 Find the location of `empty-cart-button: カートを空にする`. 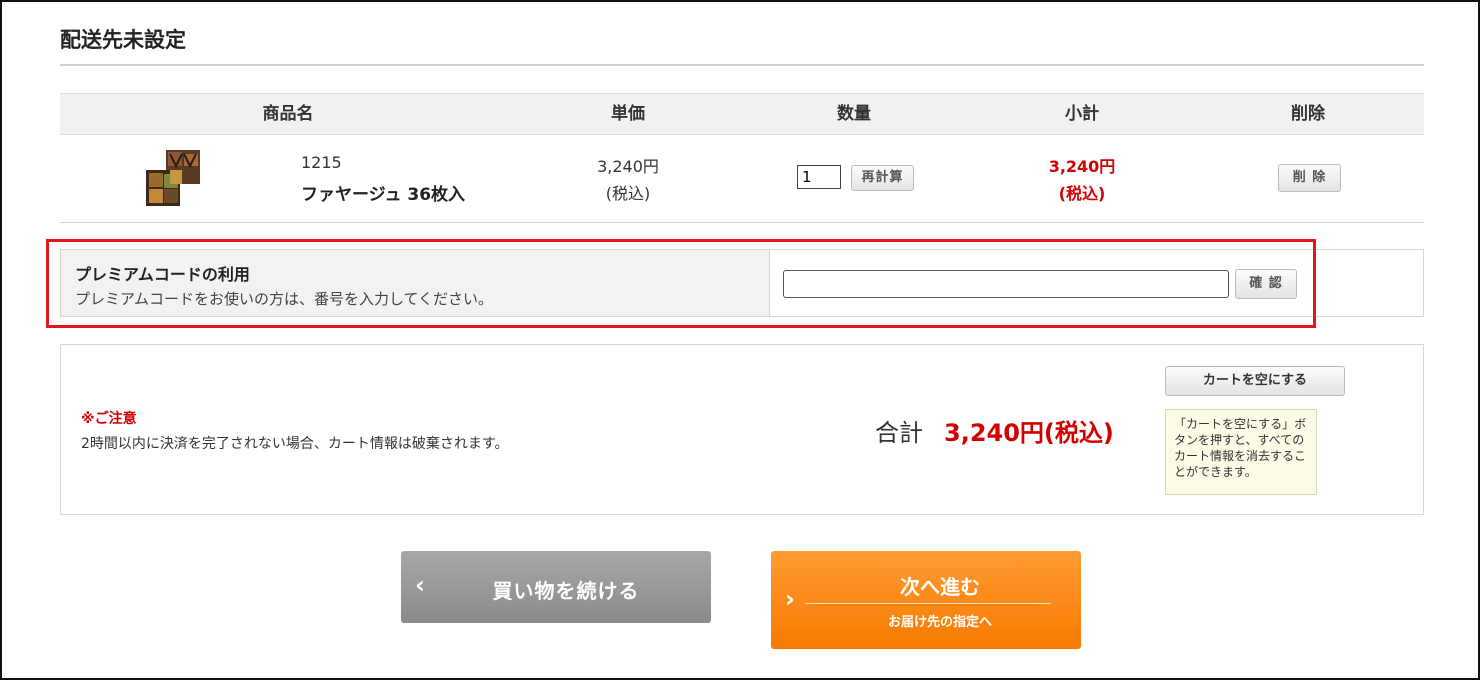

empty-cart-button: カートを空にする is located at coordinates (1255, 381).